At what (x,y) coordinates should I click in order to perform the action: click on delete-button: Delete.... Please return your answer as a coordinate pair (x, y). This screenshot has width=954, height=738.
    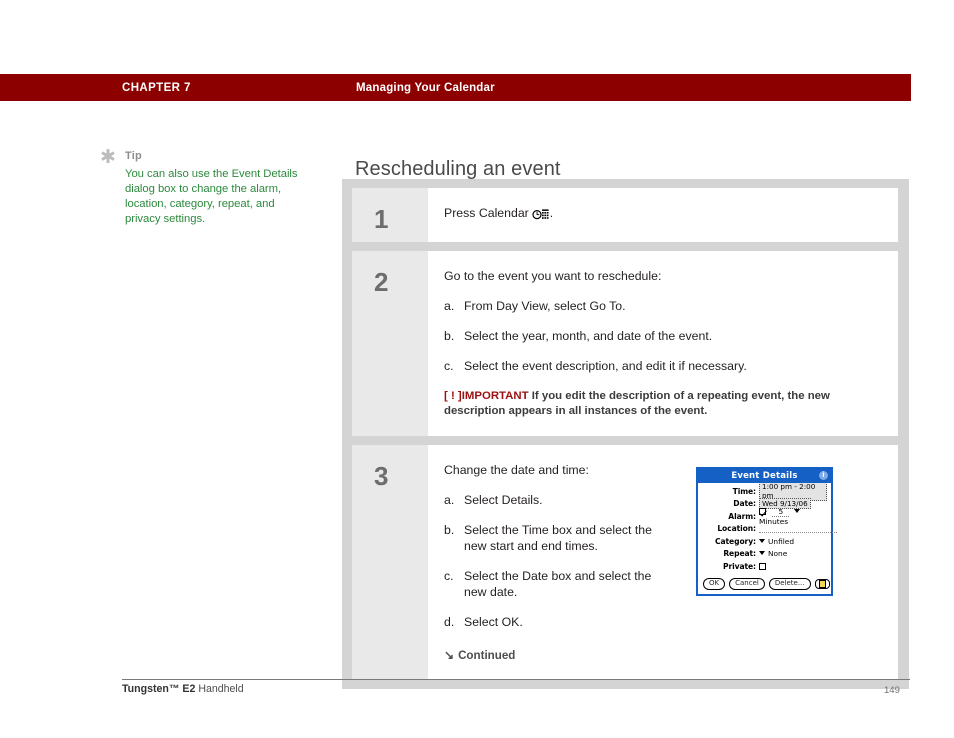
    Looking at the image, I should click on (789, 583).